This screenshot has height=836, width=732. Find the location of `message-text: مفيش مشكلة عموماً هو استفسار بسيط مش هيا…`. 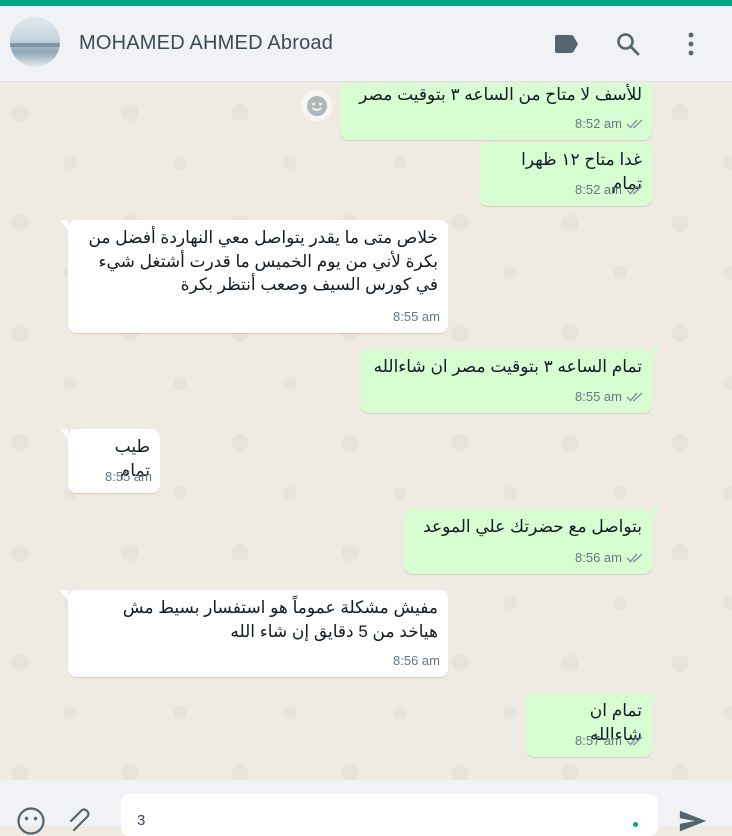

message-text: مفيش مشكلة عموماً هو استفسار بسيط مش هيا… is located at coordinates (280, 619).